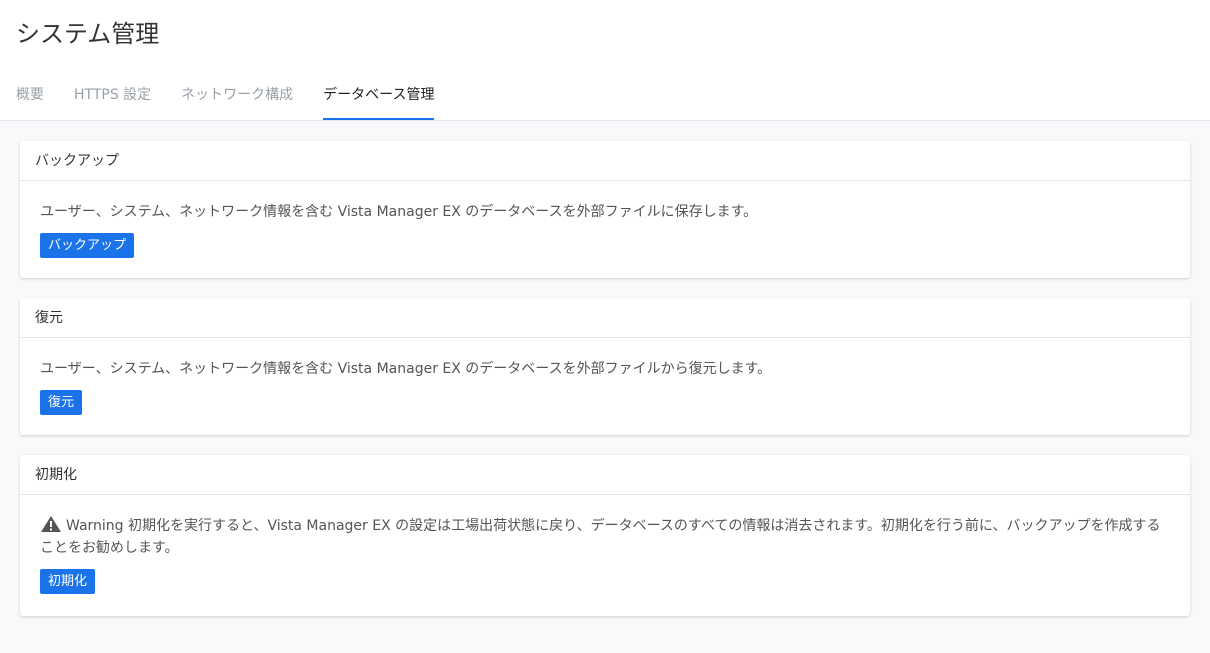 This screenshot has width=1210, height=653. Describe the element at coordinates (605, 318) in the screenshot. I see `restore-card-title: 復元` at that location.